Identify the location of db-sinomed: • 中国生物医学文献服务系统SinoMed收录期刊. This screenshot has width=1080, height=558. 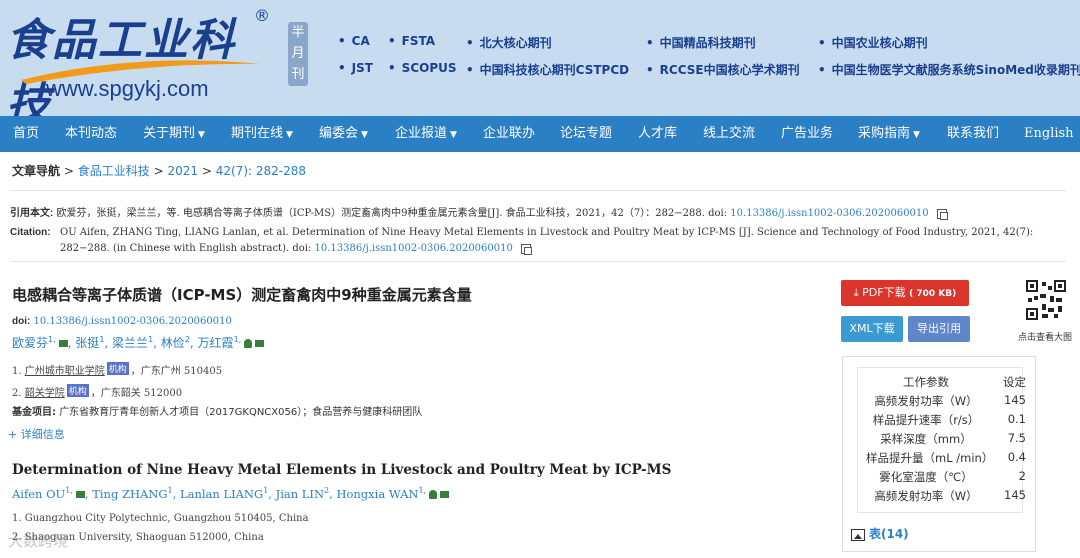
(949, 69).